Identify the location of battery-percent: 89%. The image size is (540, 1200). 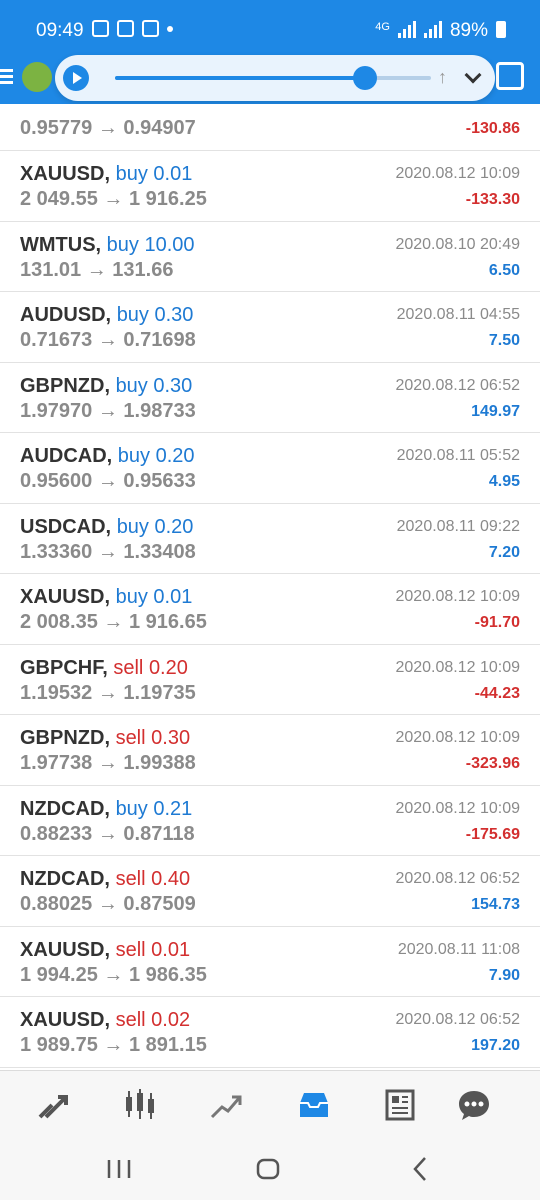
(468, 30).